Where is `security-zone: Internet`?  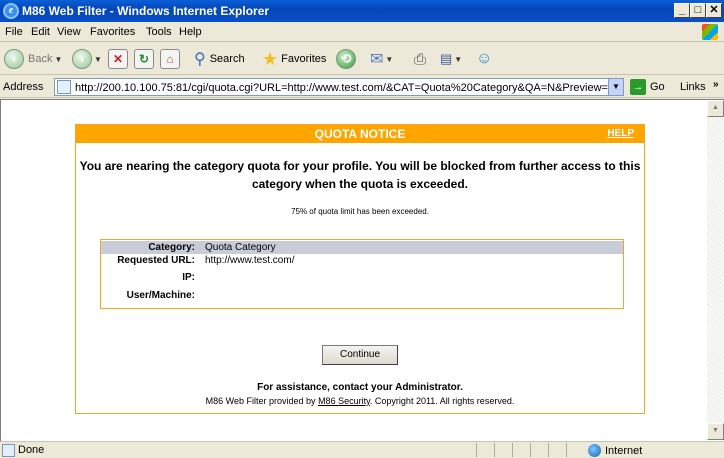
security-zone: Internet is located at coordinates (615, 450).